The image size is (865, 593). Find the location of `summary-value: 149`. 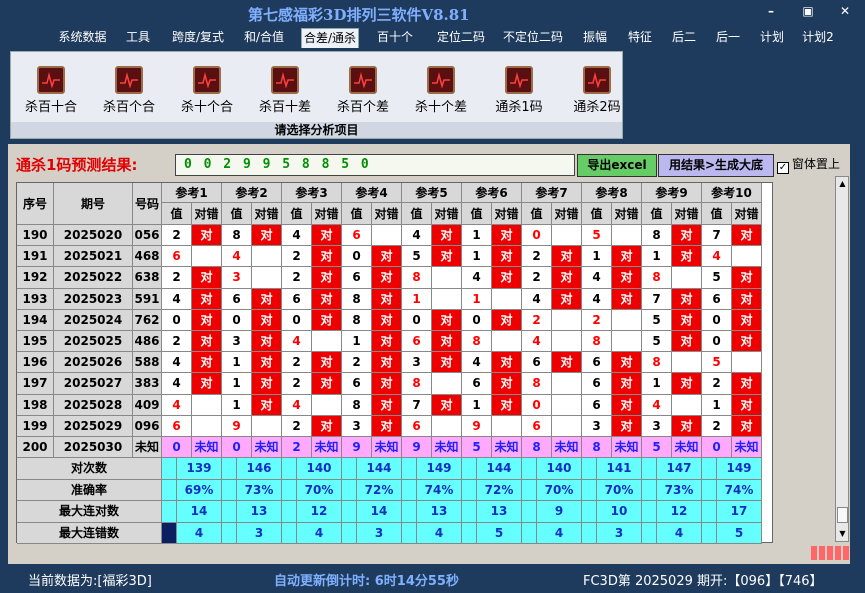

summary-value: 149 is located at coordinates (739, 469).